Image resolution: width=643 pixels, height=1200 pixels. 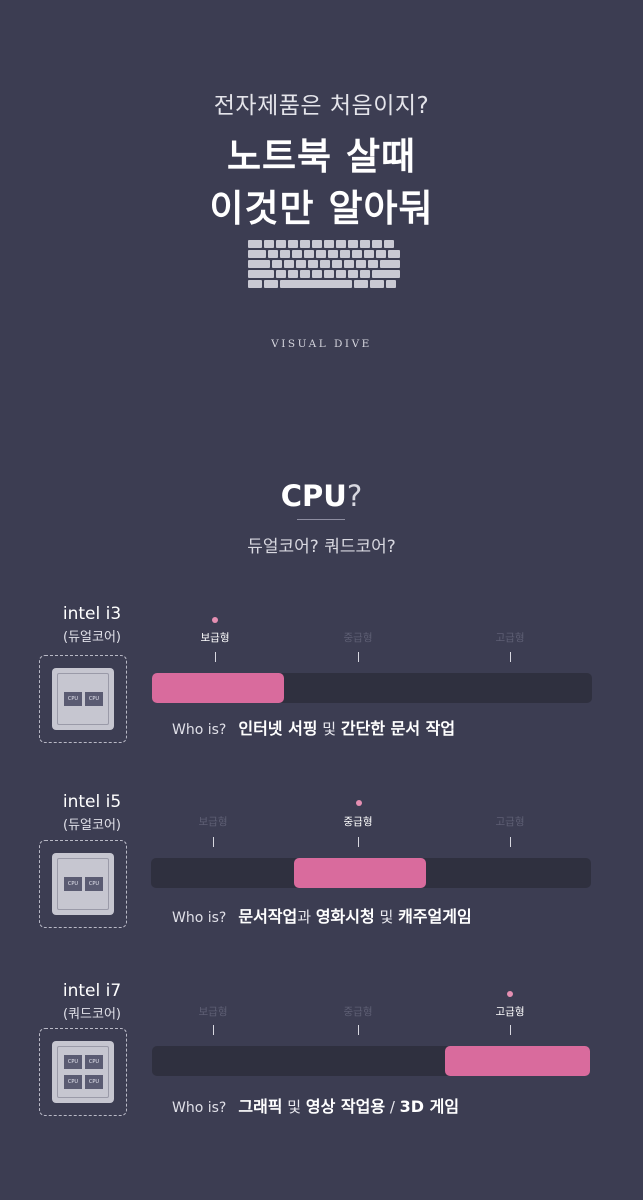 I want to click on brand-label: VISUAL DIVE, so click(x=321, y=344).